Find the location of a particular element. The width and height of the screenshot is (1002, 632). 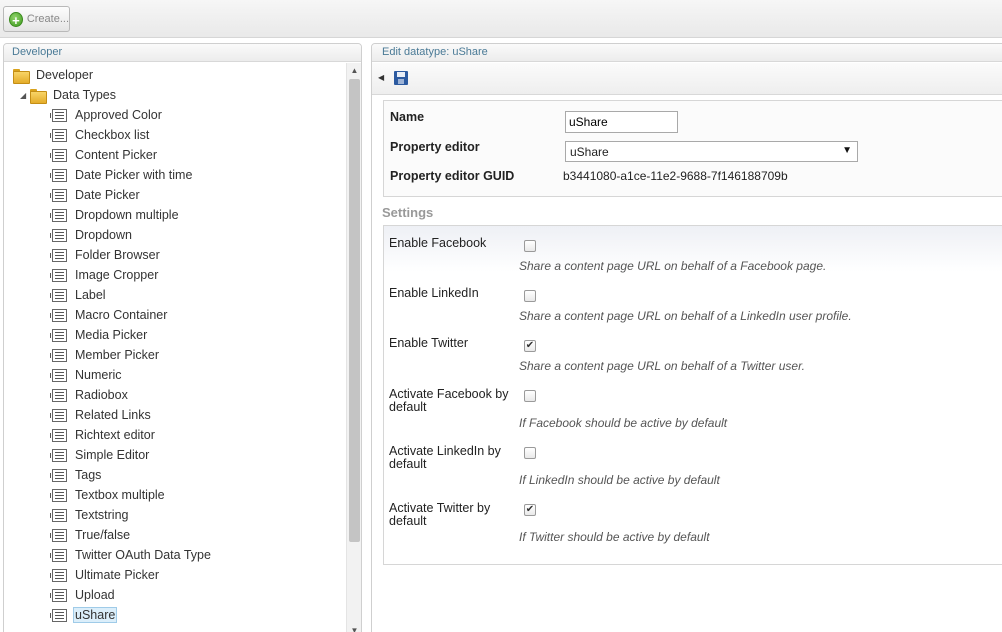

property-editor-select: uShare ▼ is located at coordinates (711, 151).